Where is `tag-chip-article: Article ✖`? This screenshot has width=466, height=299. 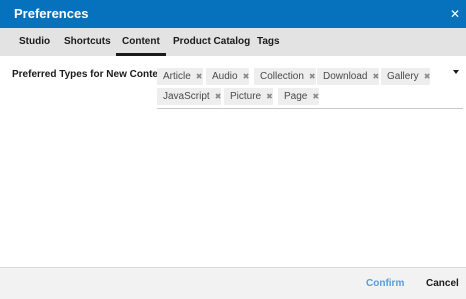 tag-chip-article: Article ✖ is located at coordinates (180, 76).